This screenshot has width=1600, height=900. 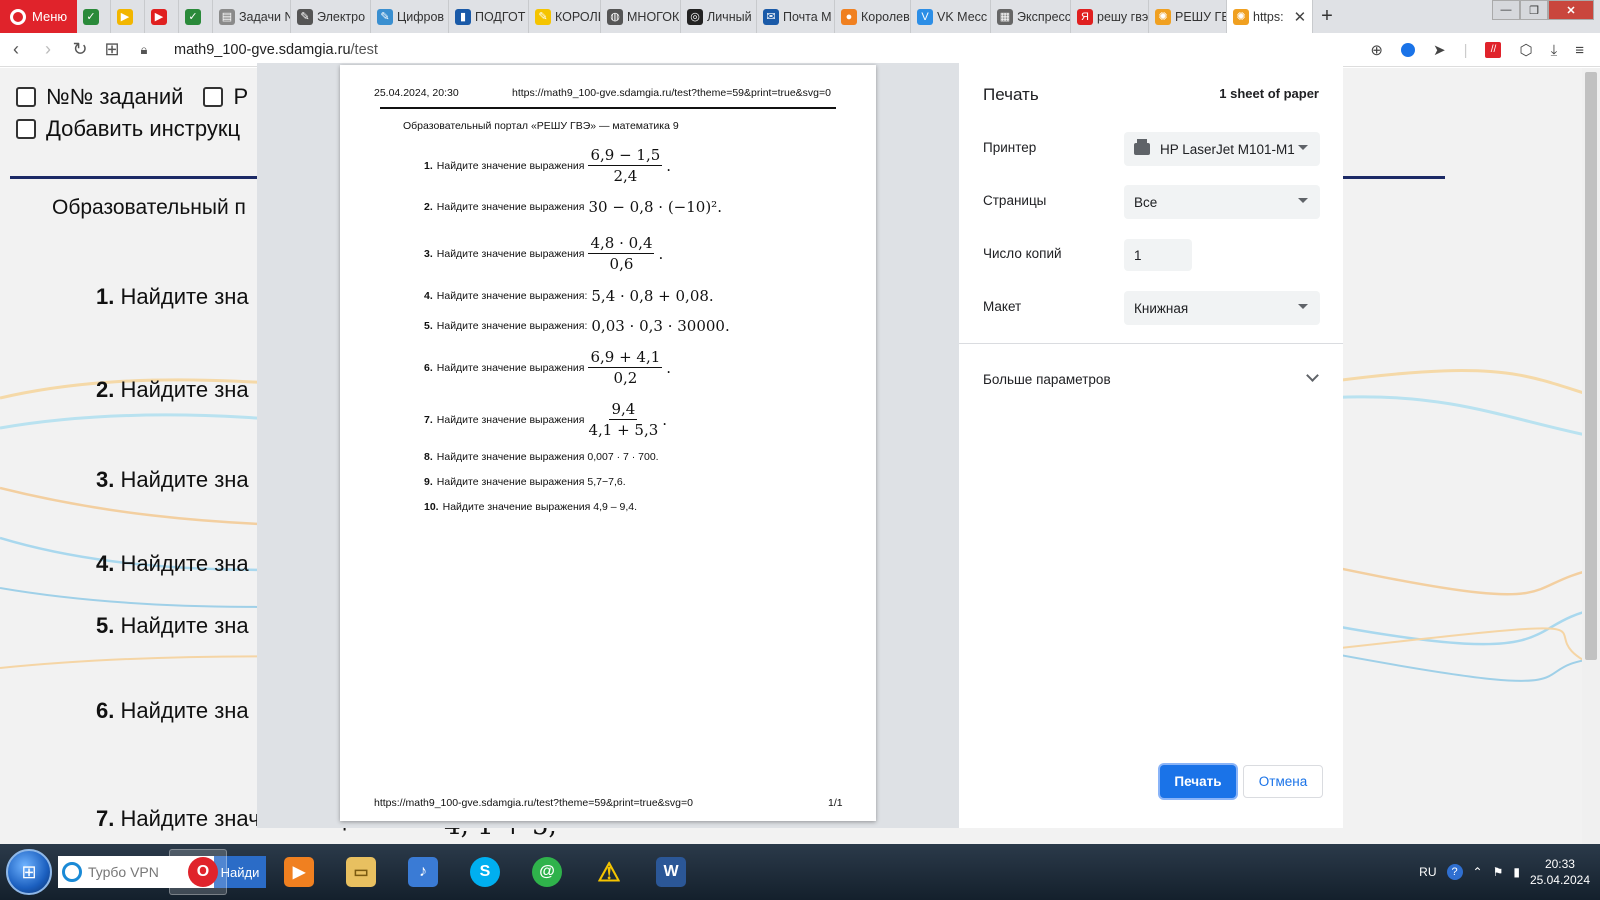 I want to click on browser-tab: ▮ ПОДГОТ, so click(x=489, y=16).